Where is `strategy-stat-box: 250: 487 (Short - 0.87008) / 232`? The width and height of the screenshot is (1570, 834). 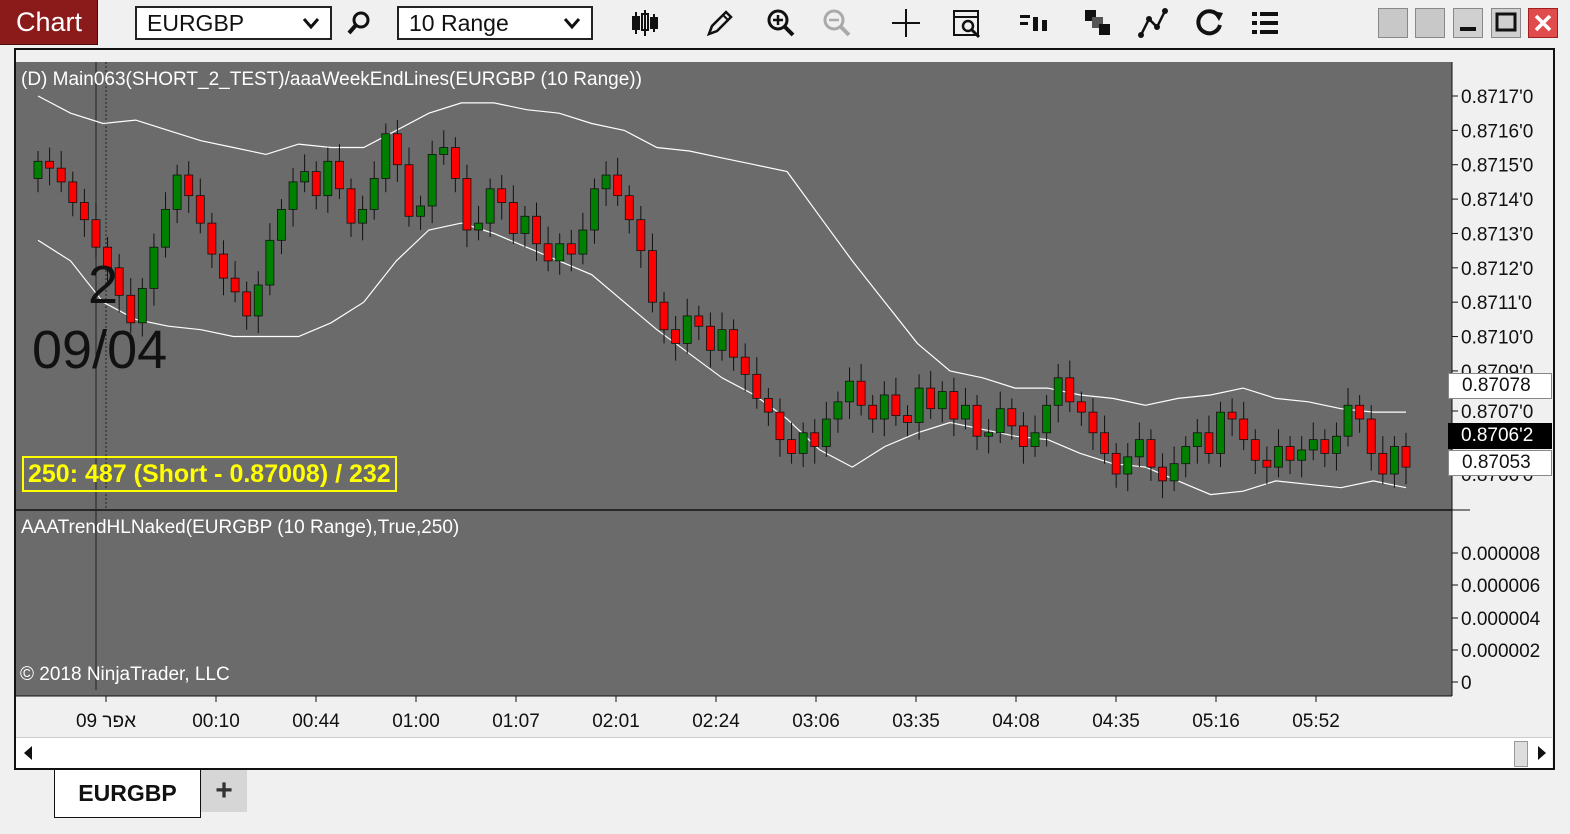
strategy-stat-box: 250: 487 (Short - 0.87008) / 232 is located at coordinates (209, 474).